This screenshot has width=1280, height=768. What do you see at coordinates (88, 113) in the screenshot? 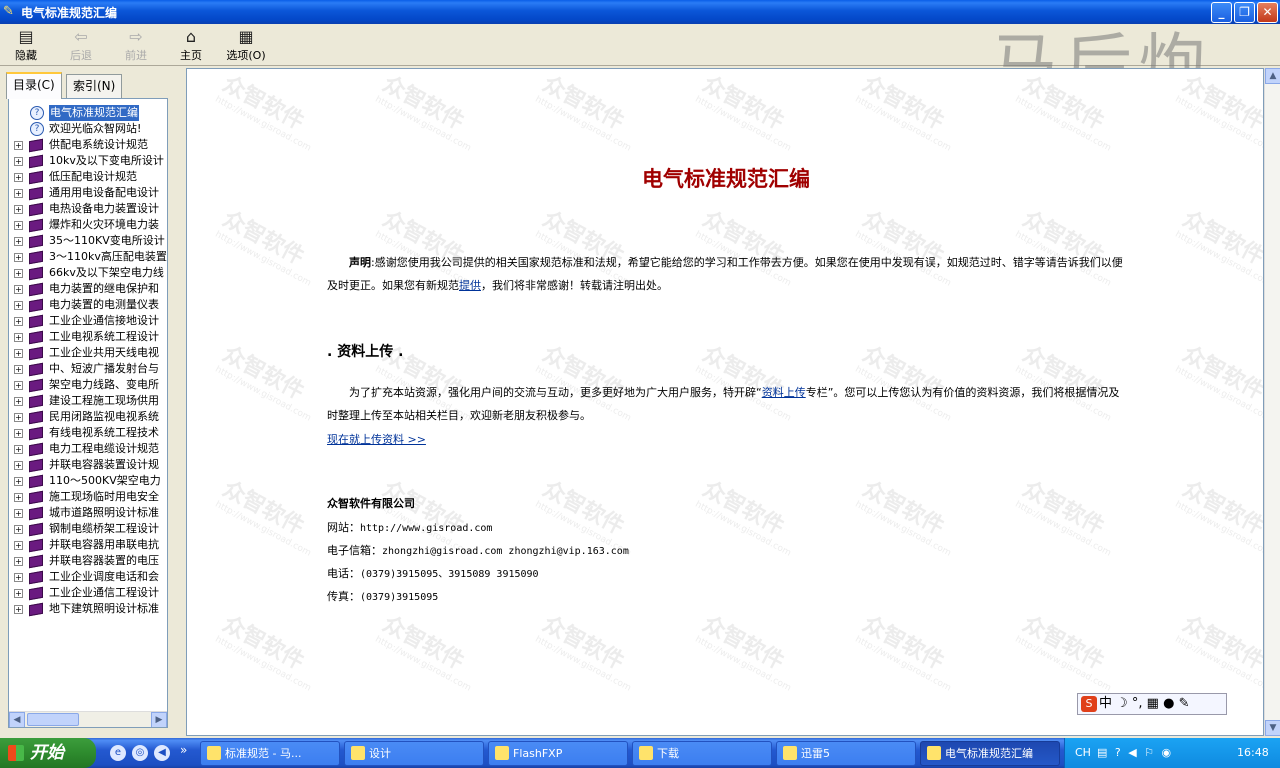
I see `tree-item: ? 电气标准规范汇编` at bounding box center [88, 113].